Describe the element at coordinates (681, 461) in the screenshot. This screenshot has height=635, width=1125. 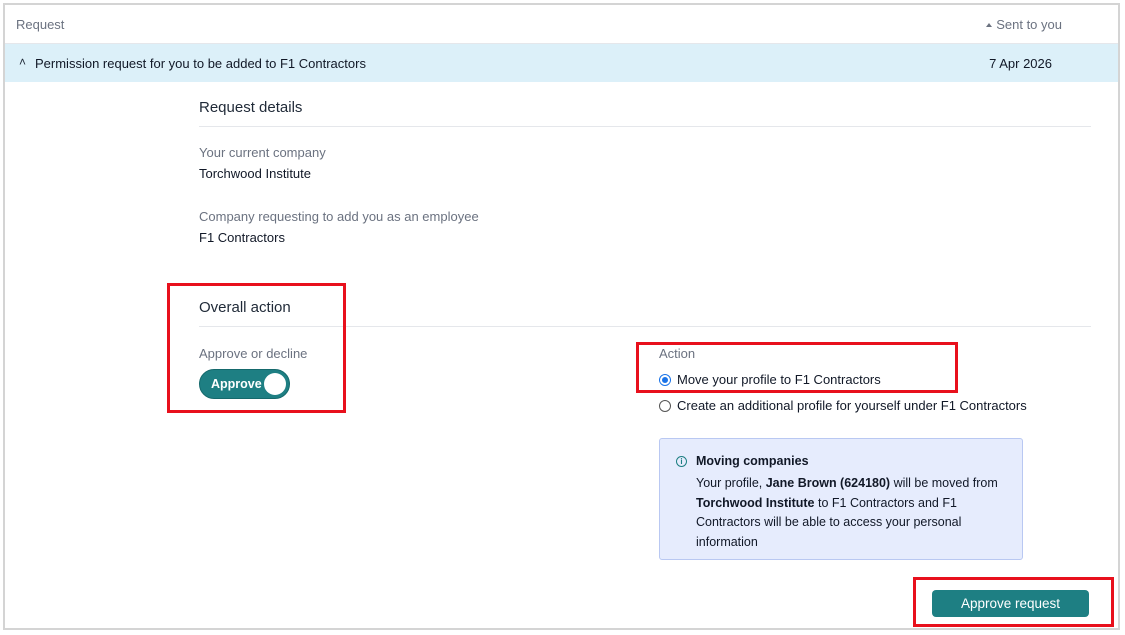
I see `info-icon: i` at that location.